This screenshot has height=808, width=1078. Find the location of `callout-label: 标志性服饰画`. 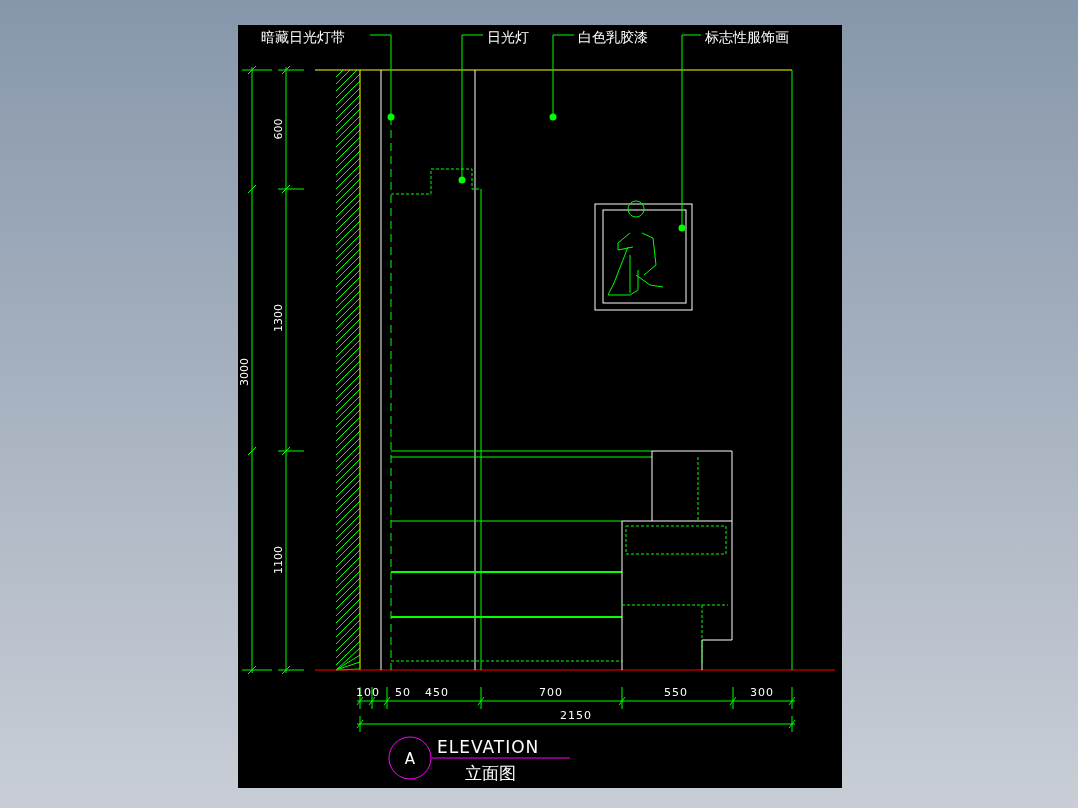

callout-label: 标志性服饰画 is located at coordinates (747, 37).